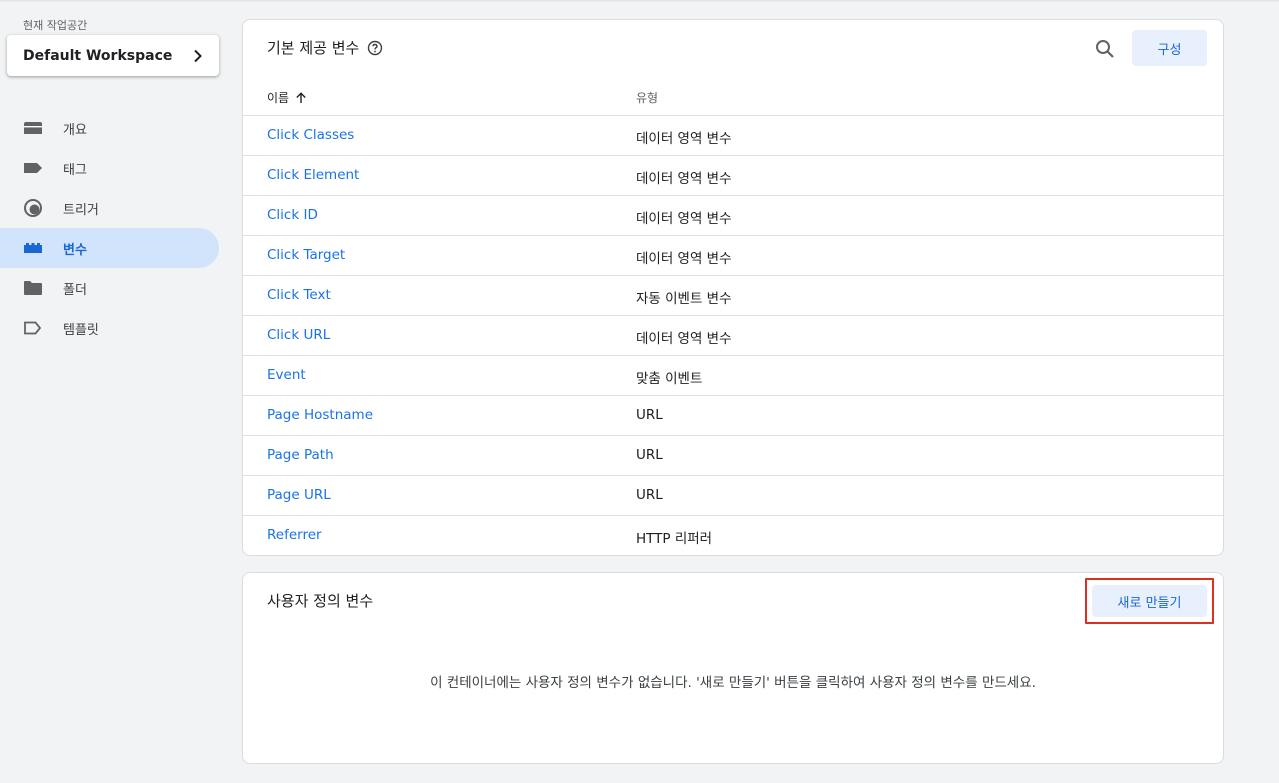 The image size is (1279, 783). What do you see at coordinates (75, 250) in the screenshot?
I see `sidebar-item-label: 변수` at bounding box center [75, 250].